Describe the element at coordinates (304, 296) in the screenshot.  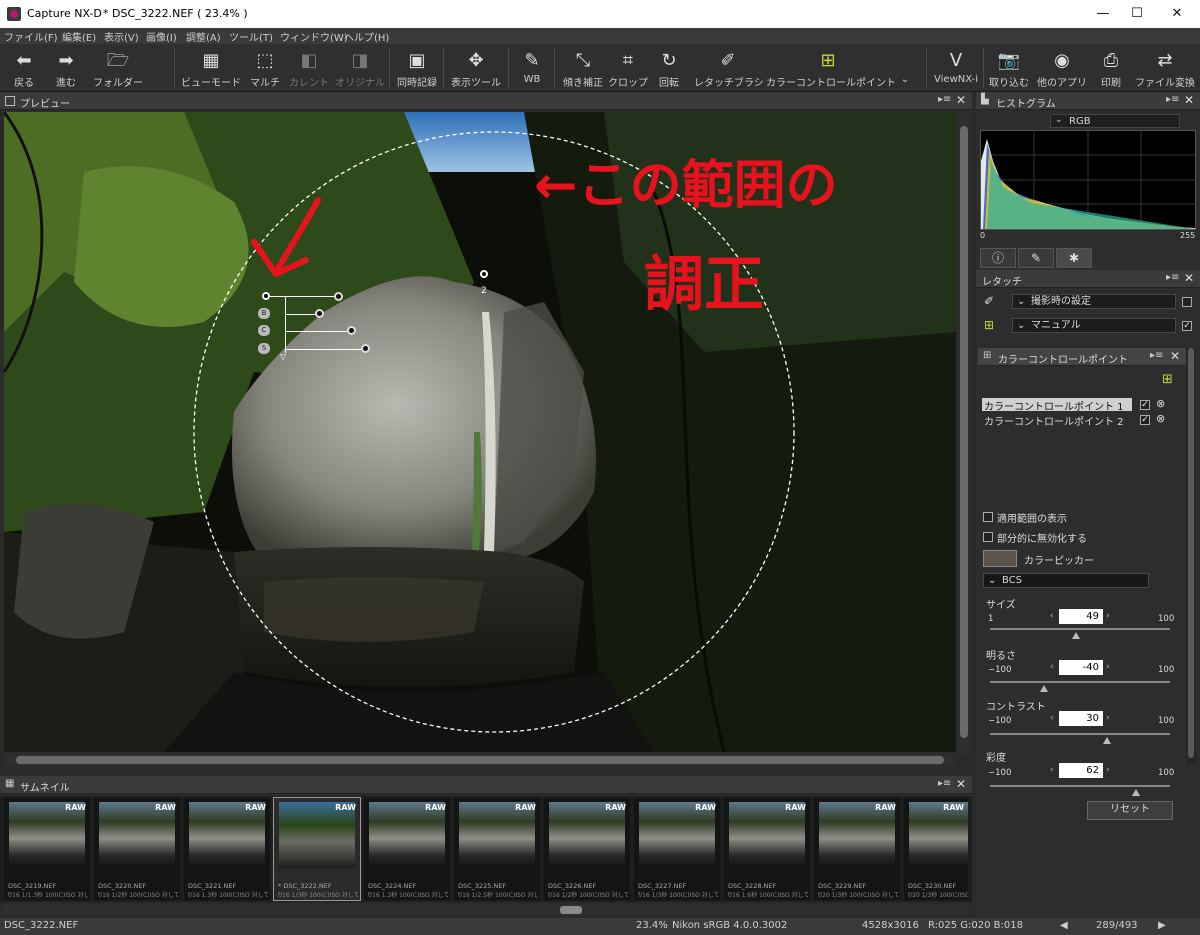
I see `ccp-size-slider` at that location.